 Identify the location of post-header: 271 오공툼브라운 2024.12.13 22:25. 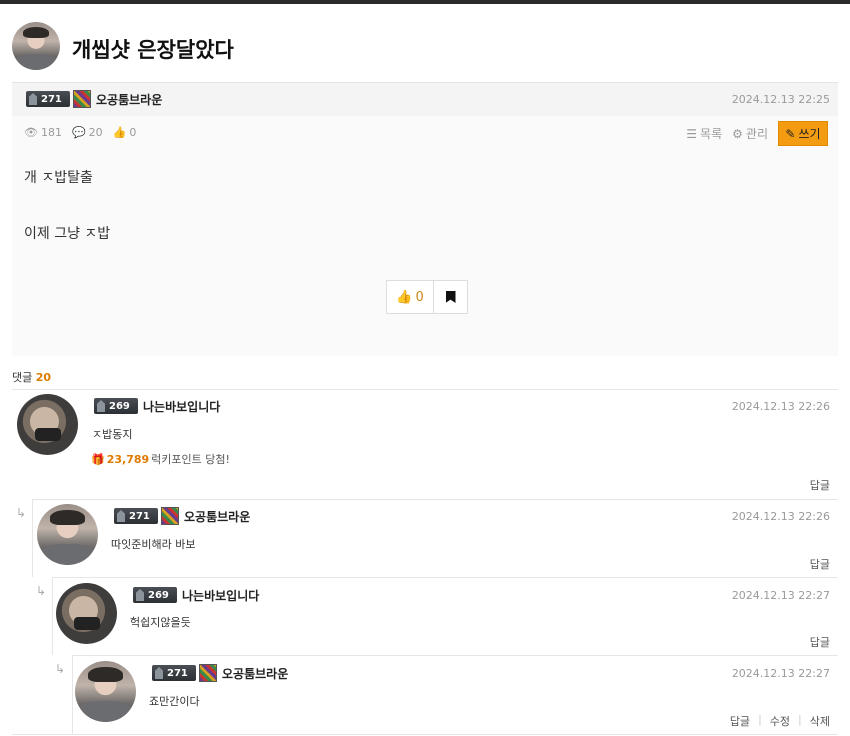
(425, 99).